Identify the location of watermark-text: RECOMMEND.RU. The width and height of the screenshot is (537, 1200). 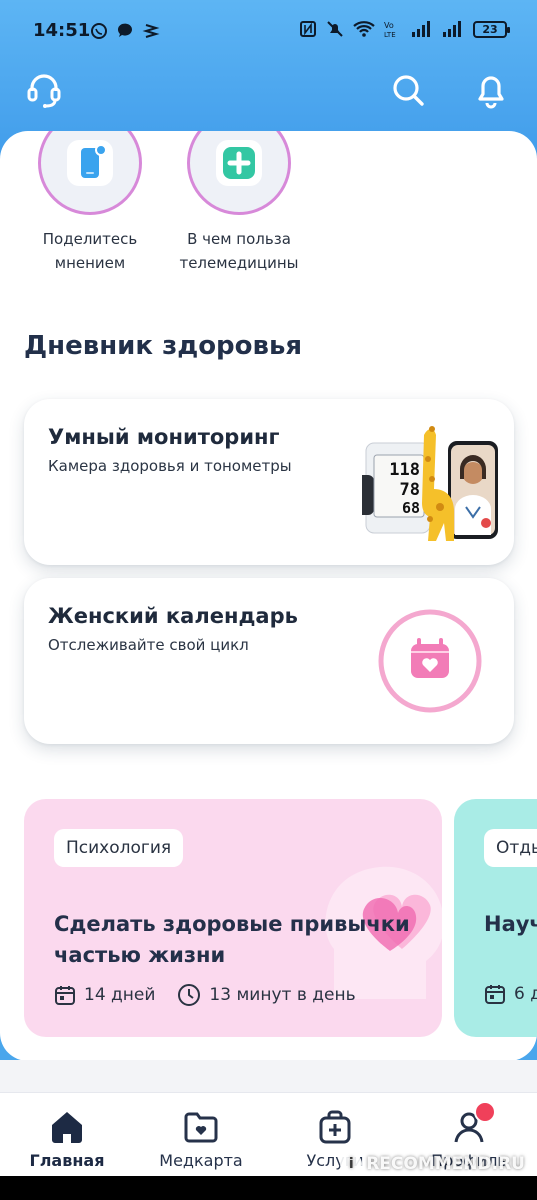
(445, 1164).